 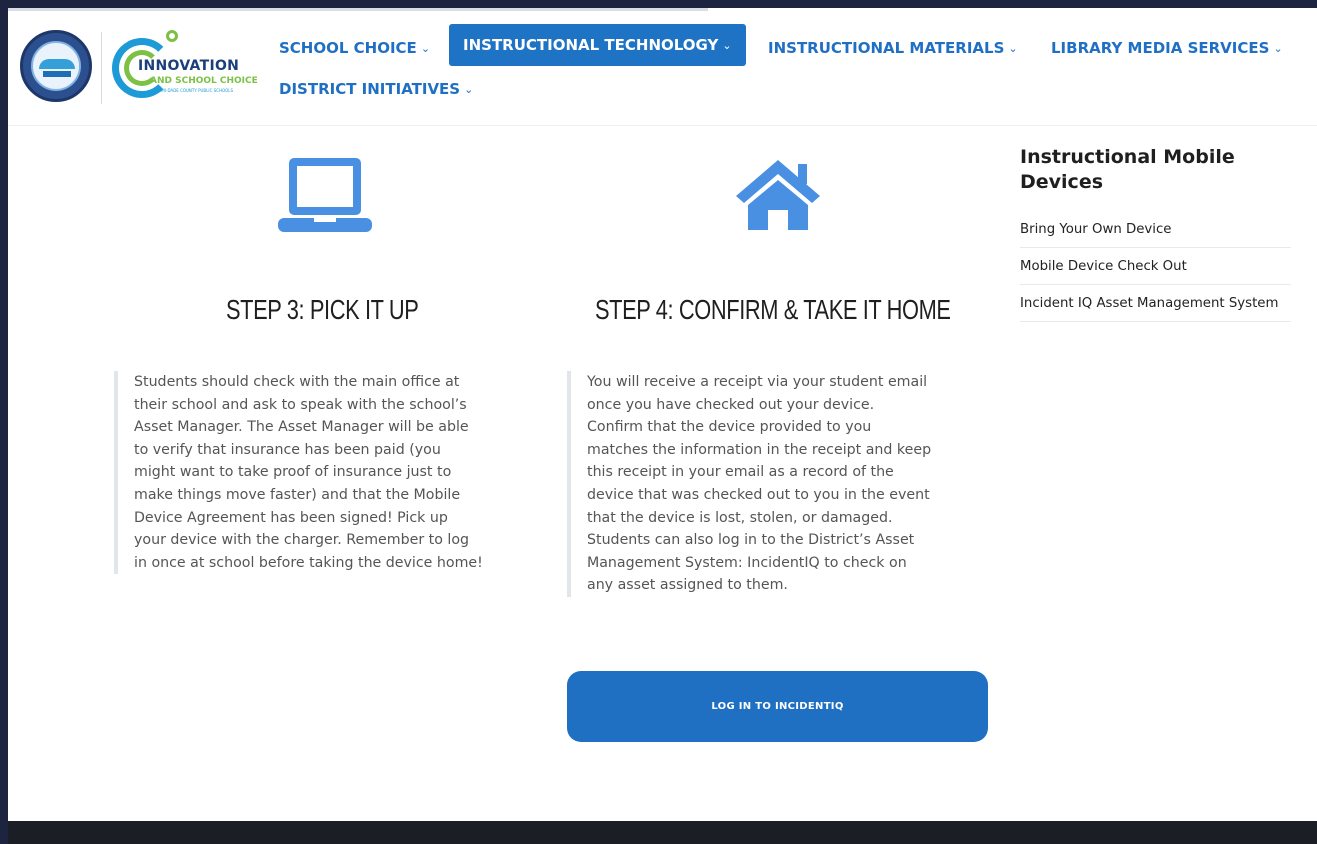 I want to click on text-line: once you have checked out your device., so click(x=731, y=404).